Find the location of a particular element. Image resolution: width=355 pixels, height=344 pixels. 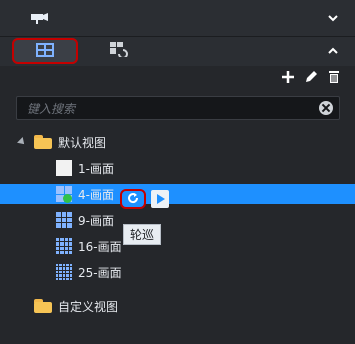

tour-tooltip: 轮巡 is located at coordinates (142, 234).